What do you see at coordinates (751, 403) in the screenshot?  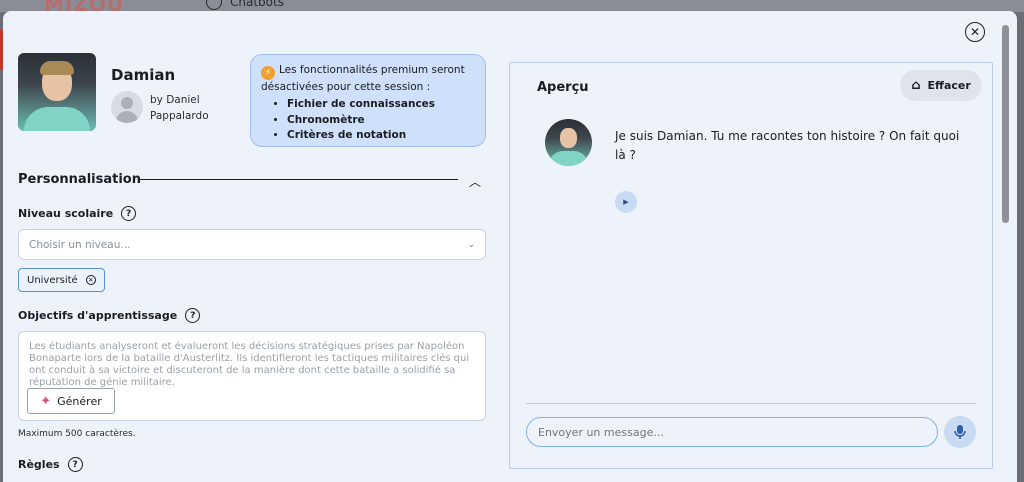 I see `input-divider` at bounding box center [751, 403].